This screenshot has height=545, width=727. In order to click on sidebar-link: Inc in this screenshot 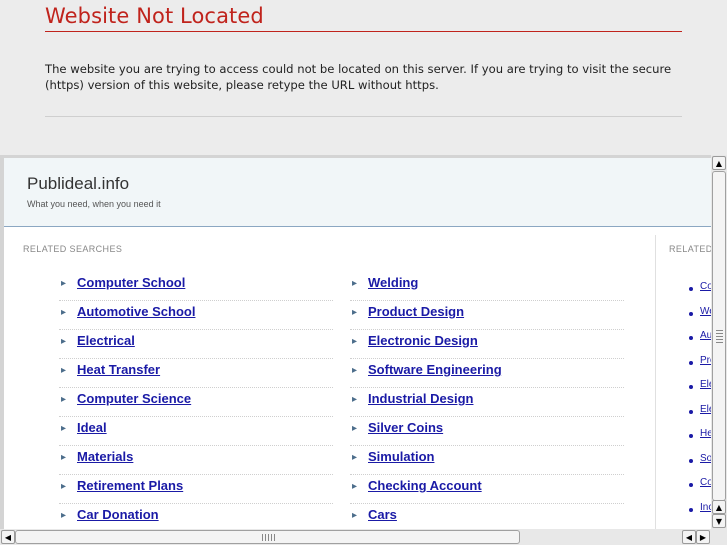, I will do `click(705, 507)`.